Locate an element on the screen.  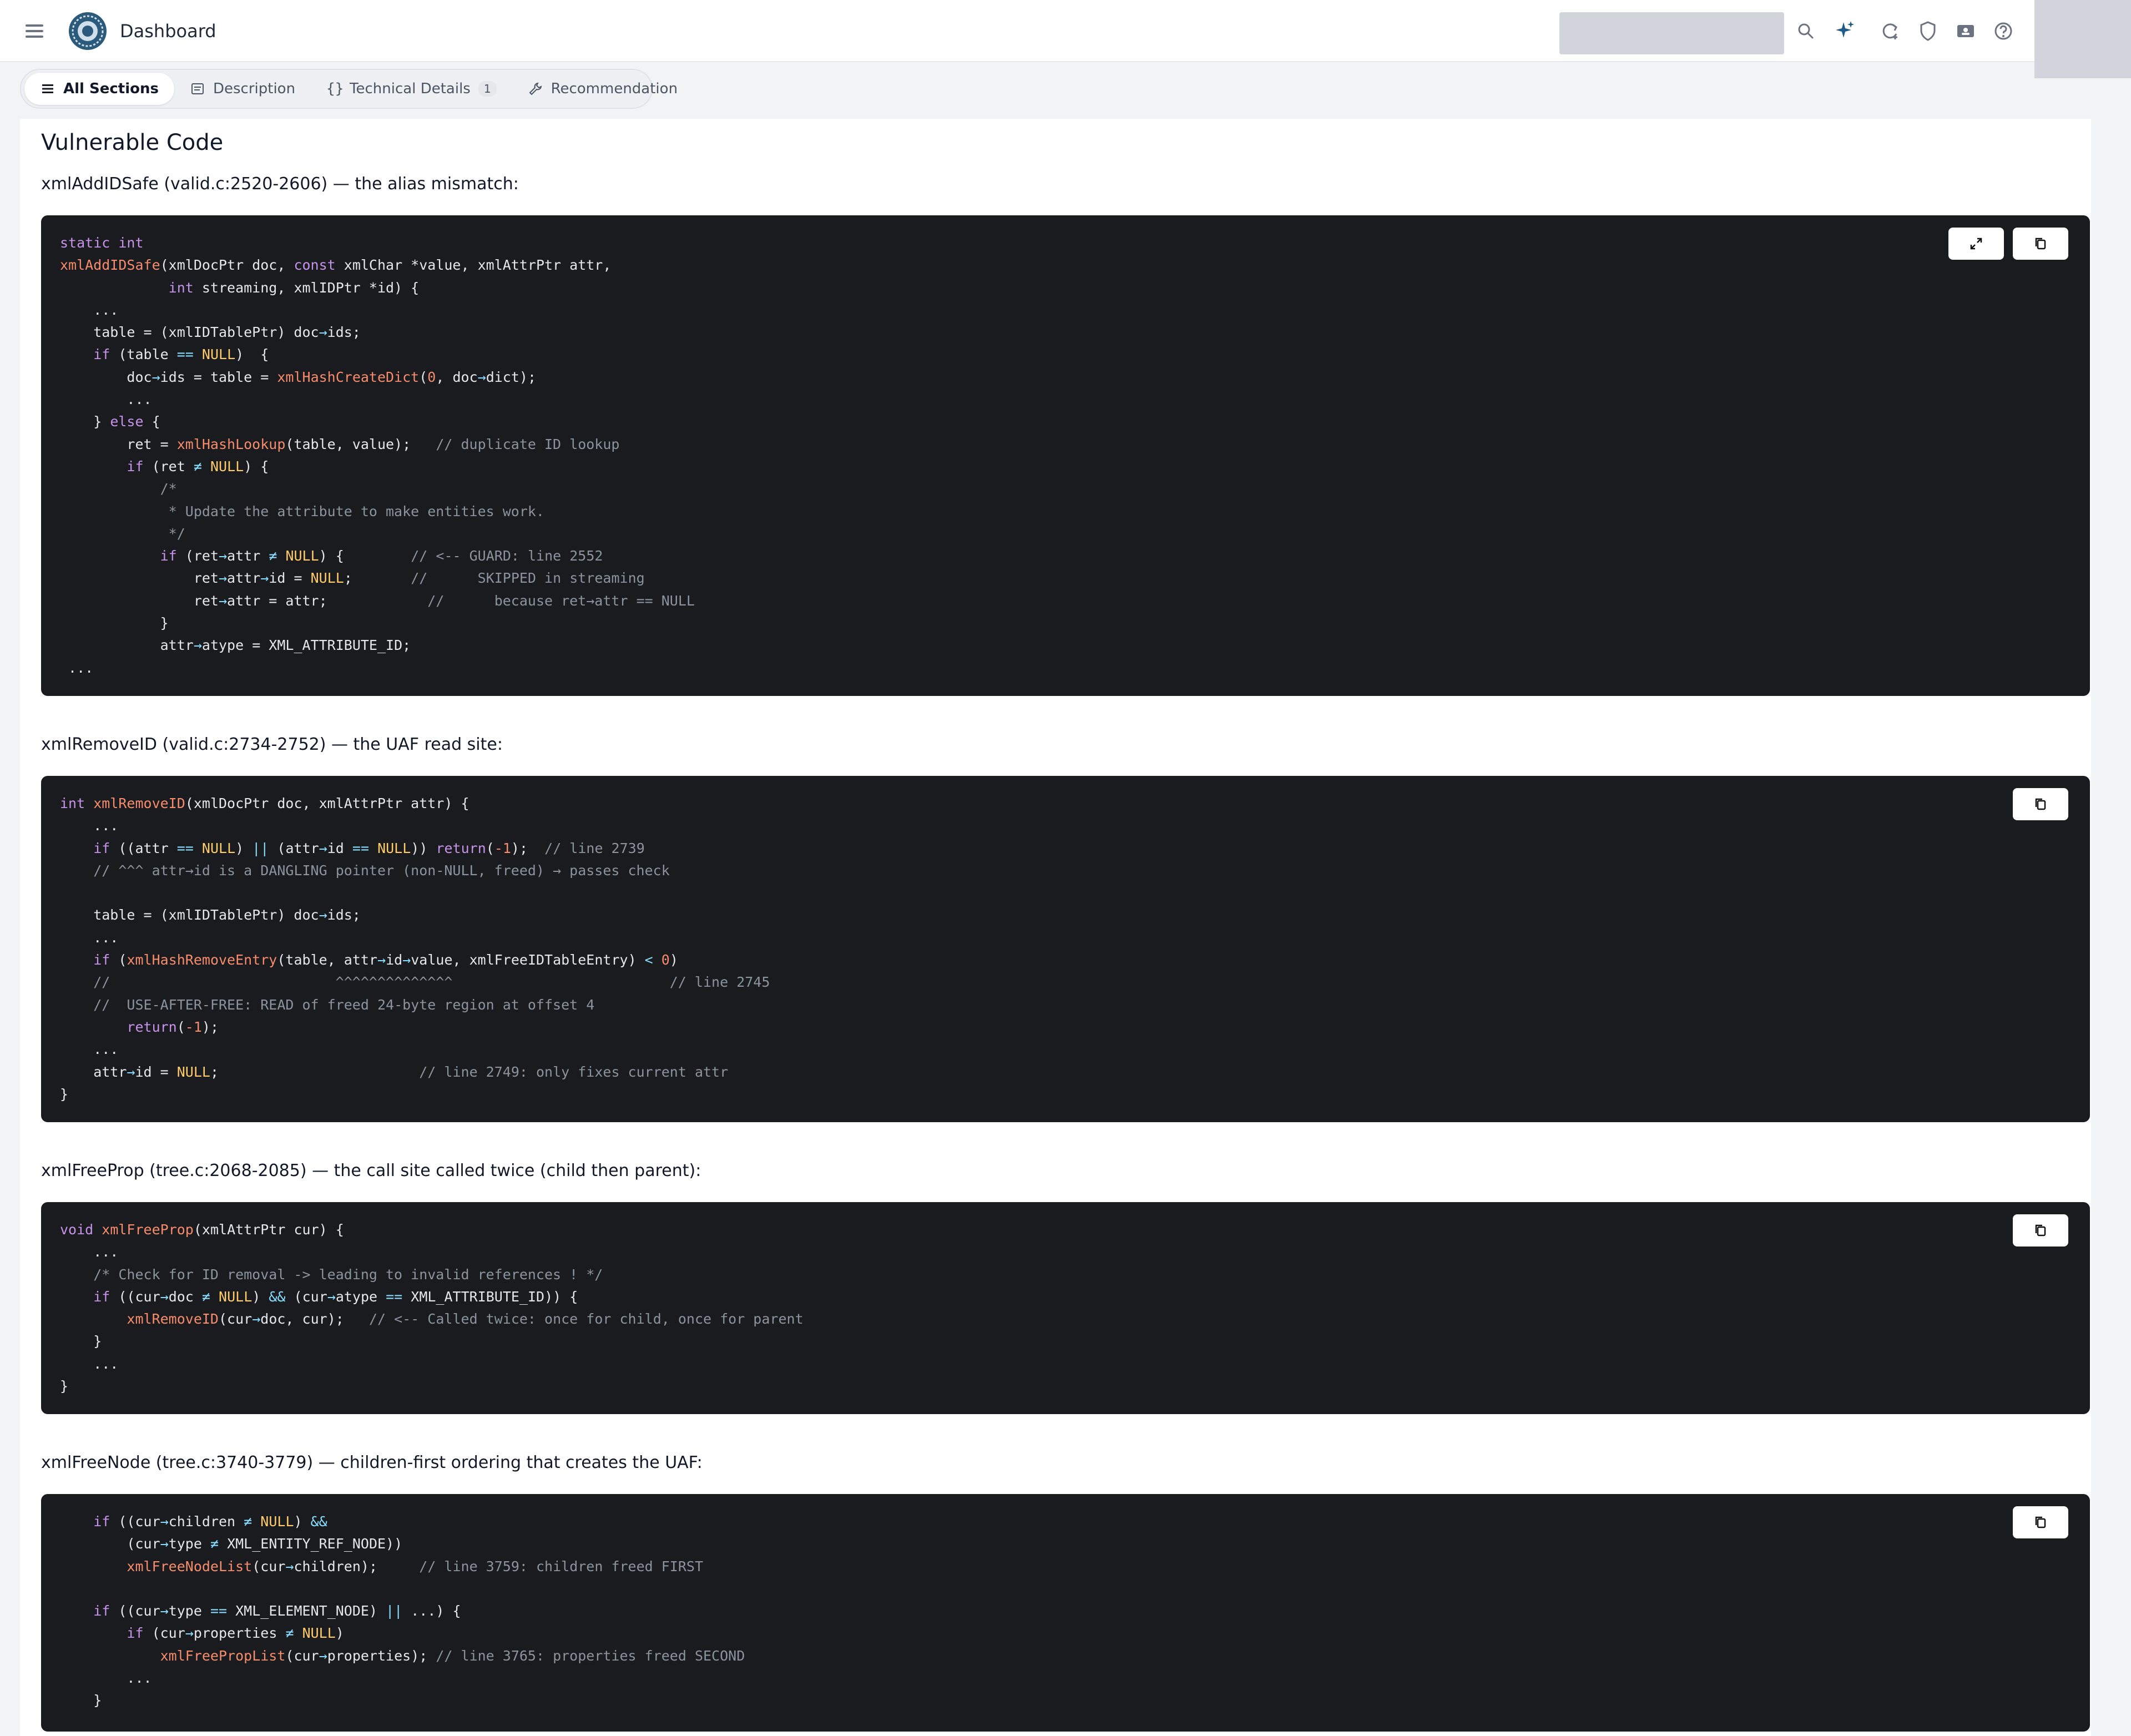
code-line: */ is located at coordinates (123, 533).